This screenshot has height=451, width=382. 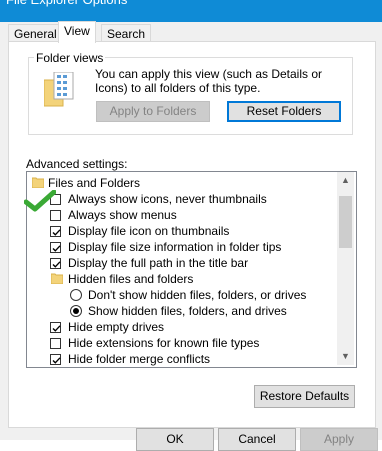 What do you see at coordinates (66, 4) in the screenshot?
I see `window-title: File Explorer Options` at bounding box center [66, 4].